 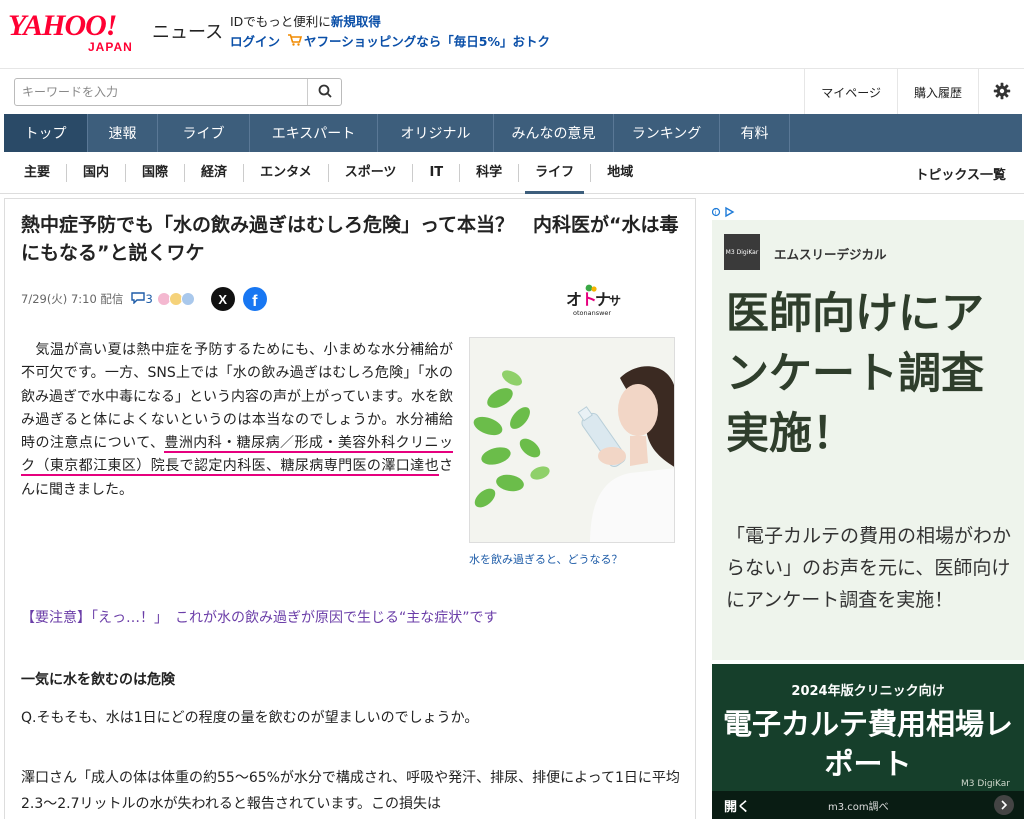 I want to click on search-row: マイページ 購入履歴, so click(x=512, y=91).